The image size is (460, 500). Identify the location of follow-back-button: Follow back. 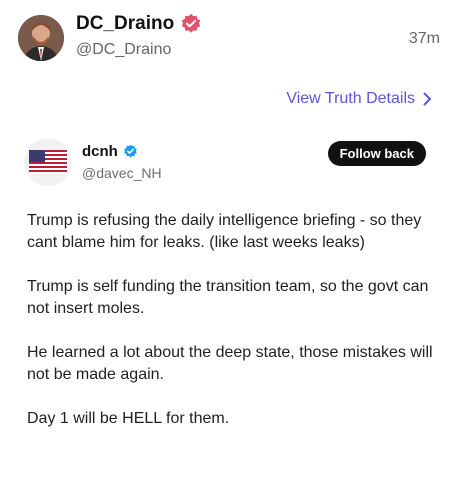
(376, 153).